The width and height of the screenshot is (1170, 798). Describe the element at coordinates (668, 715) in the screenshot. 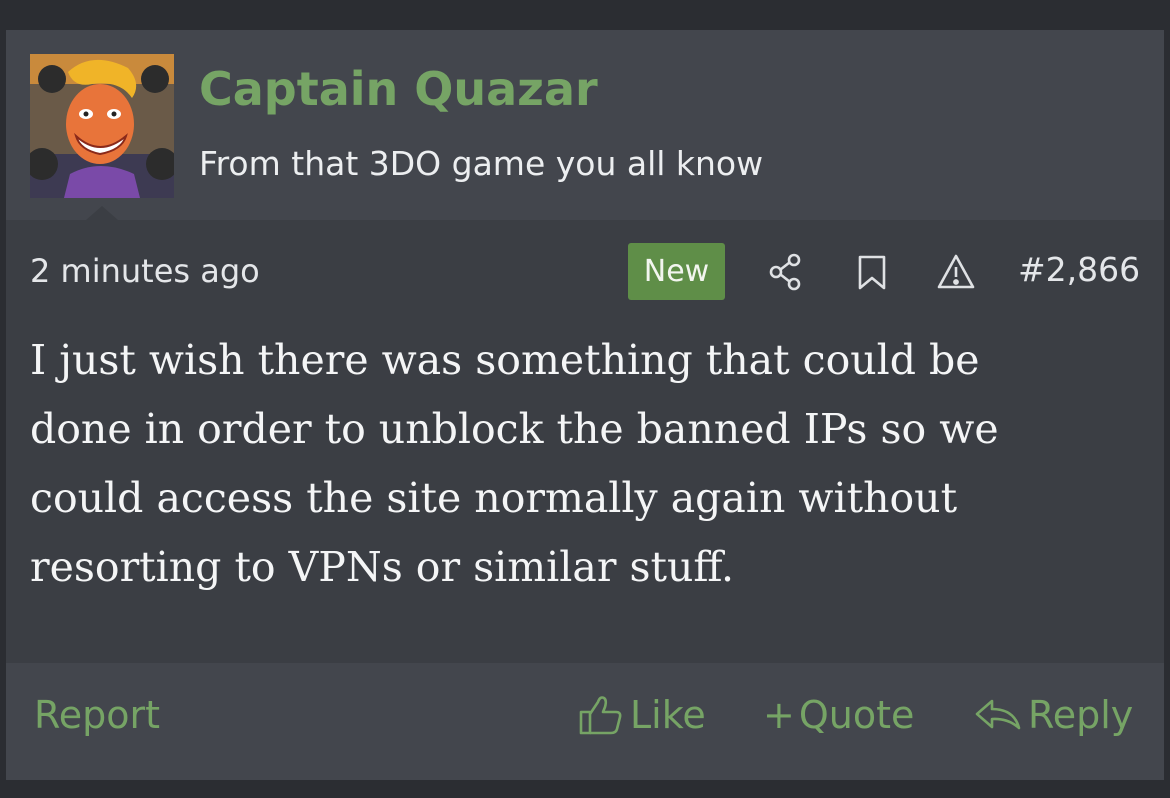

I see `like-label: Like` at that location.